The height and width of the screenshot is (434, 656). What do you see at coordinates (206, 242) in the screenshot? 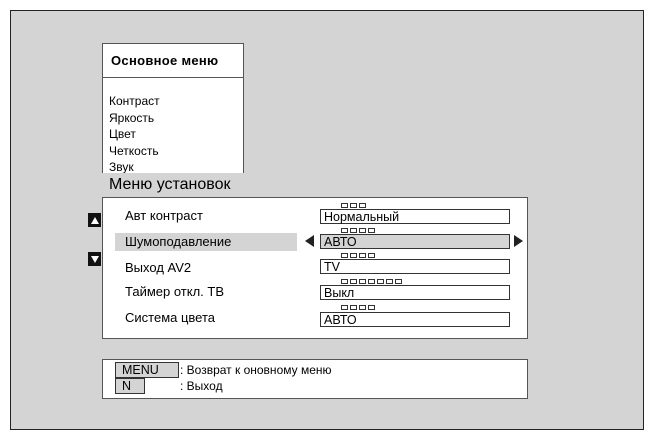
I see `setting-label-noise-reduction: Шумоподавление` at bounding box center [206, 242].